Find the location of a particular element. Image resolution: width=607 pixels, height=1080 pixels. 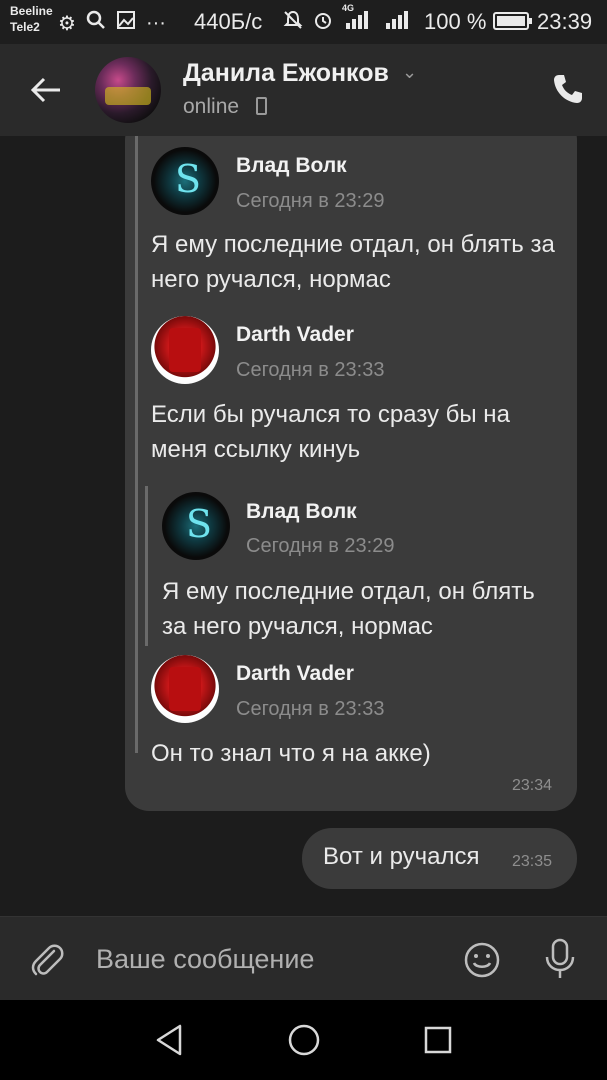

carrier-2: Tele2 is located at coordinates (25, 27).